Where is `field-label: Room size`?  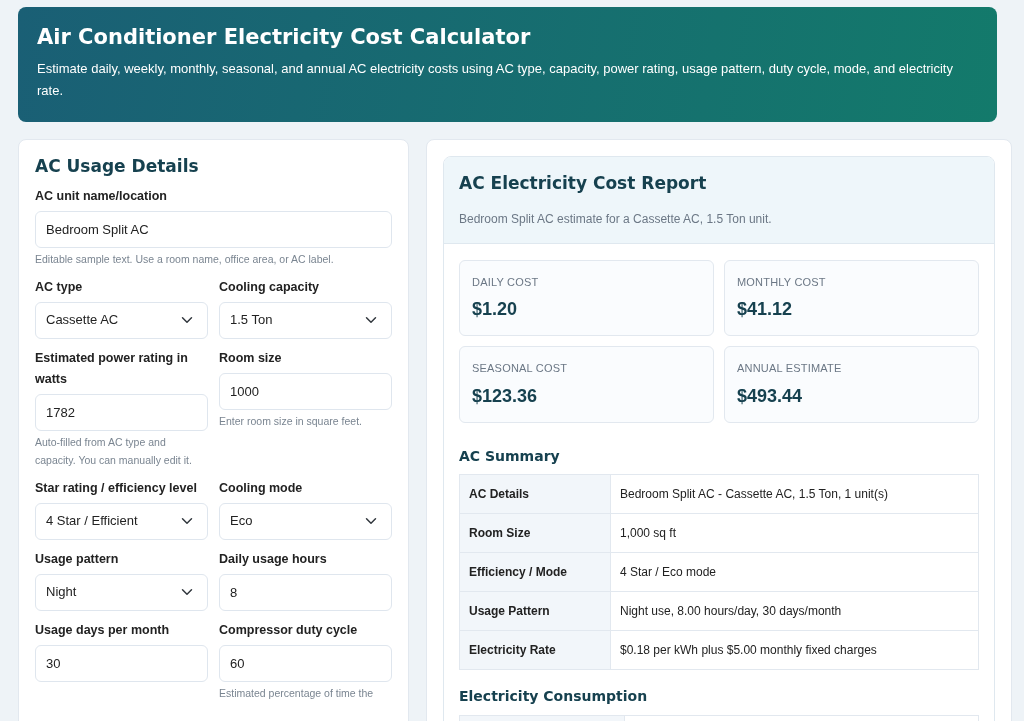 field-label: Room size is located at coordinates (251, 358).